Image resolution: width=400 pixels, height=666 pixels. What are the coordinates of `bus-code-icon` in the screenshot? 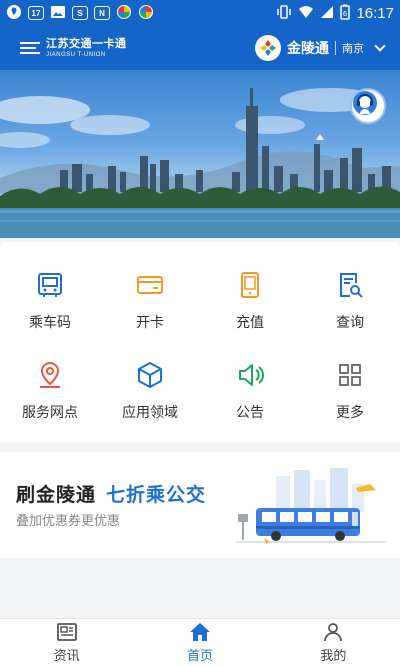 It's located at (50, 285).